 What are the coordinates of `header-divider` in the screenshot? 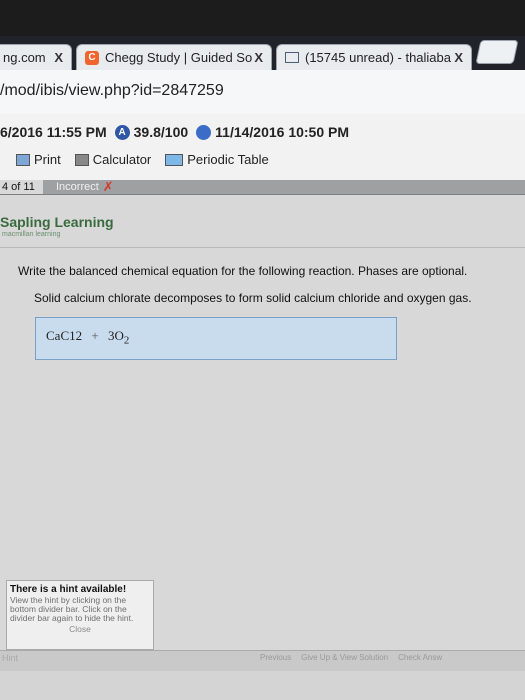 It's located at (262, 247).